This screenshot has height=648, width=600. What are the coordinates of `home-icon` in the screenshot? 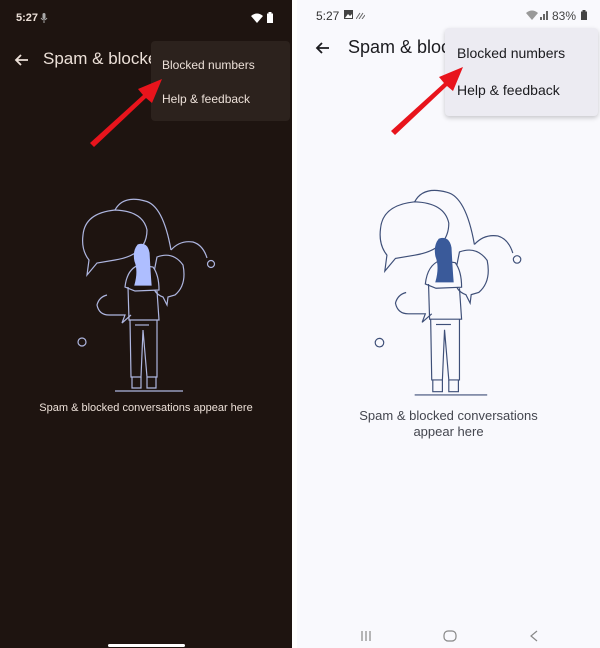 It's located at (450, 636).